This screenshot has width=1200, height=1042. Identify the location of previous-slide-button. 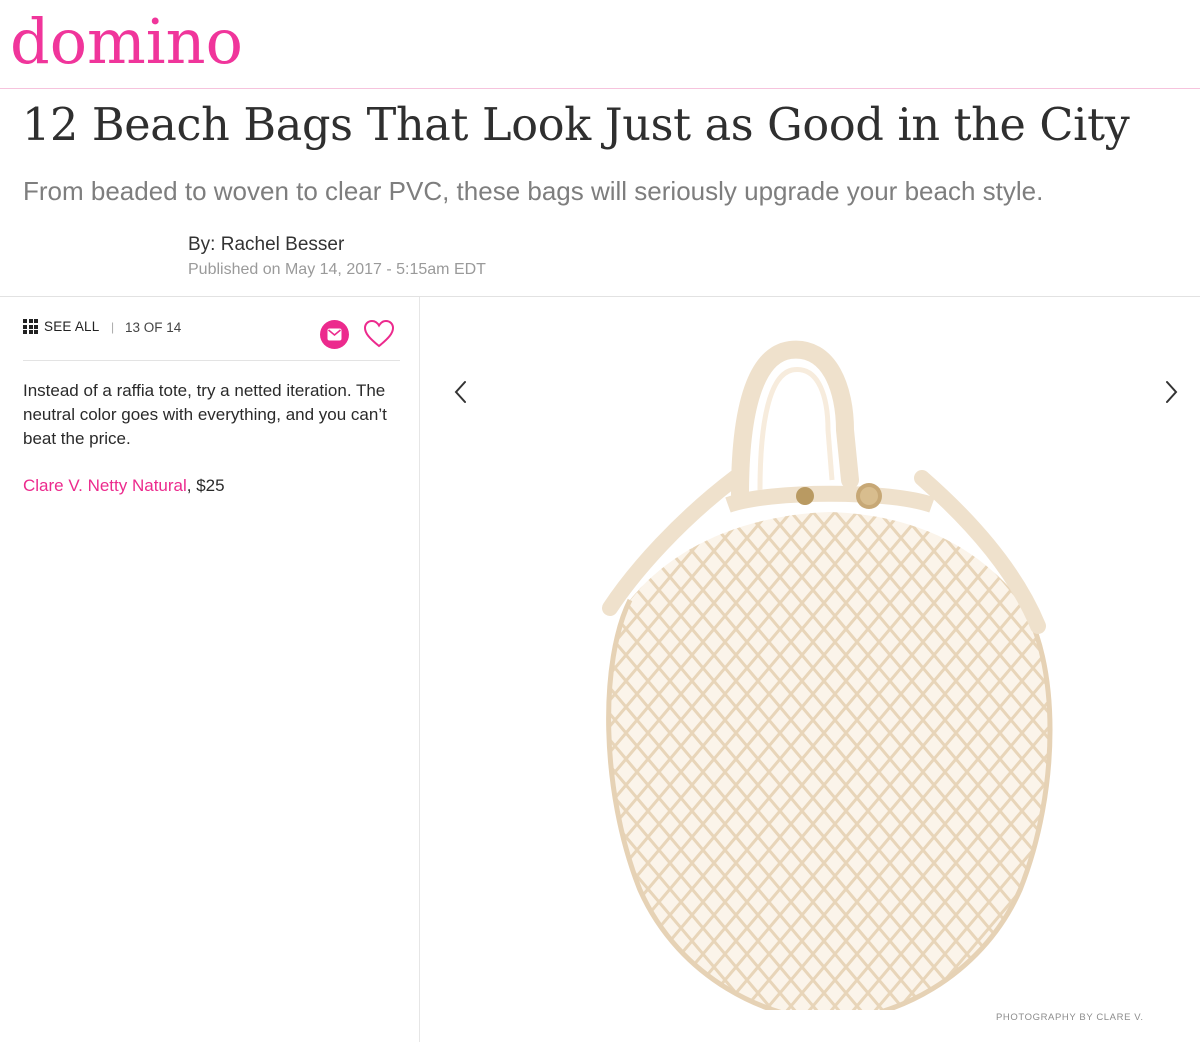
(462, 392).